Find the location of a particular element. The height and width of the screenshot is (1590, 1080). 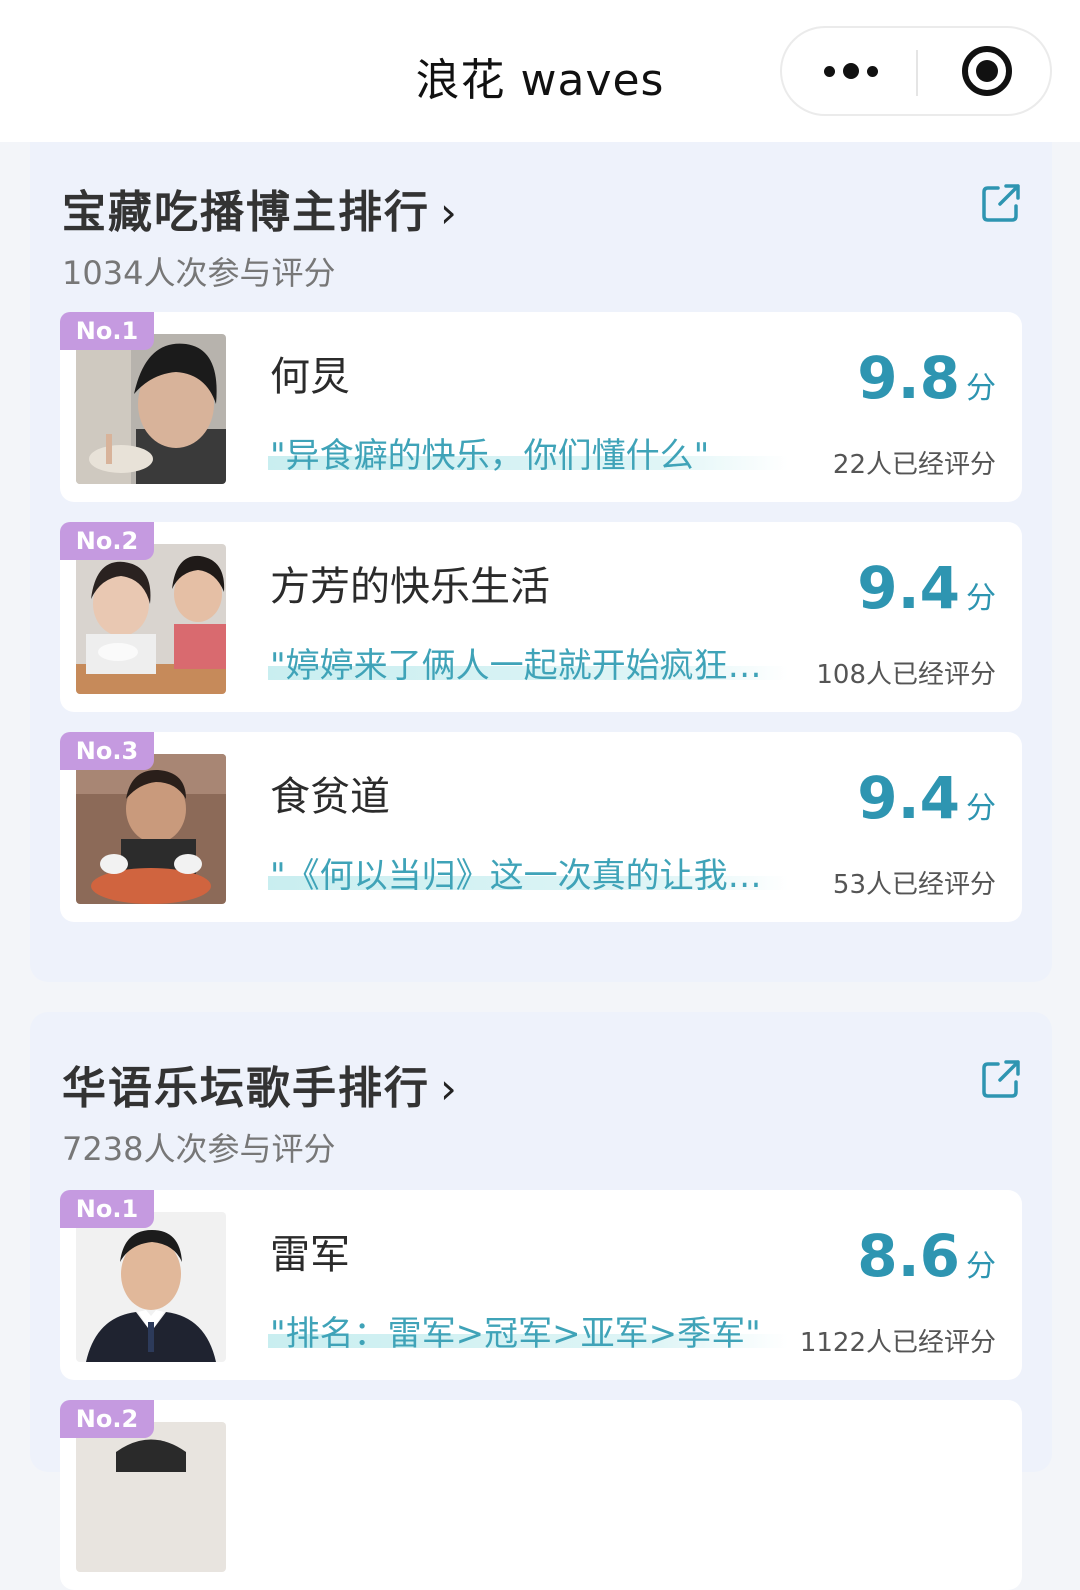

close-mini-program-button is located at coordinates (985, 71).